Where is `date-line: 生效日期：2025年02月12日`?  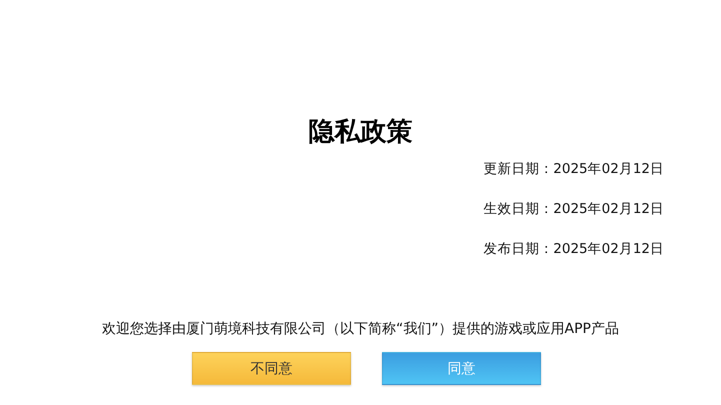
date-line: 生效日期：2025年02月12日 is located at coordinates (573, 209).